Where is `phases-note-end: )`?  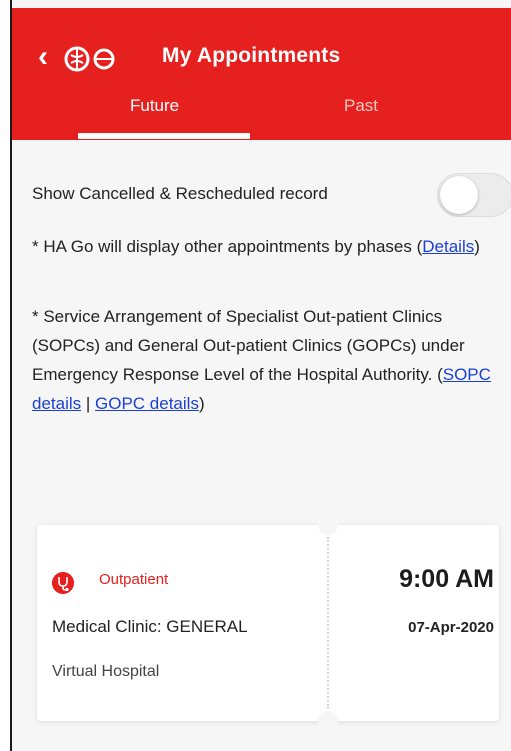 phases-note-end: ) is located at coordinates (477, 246).